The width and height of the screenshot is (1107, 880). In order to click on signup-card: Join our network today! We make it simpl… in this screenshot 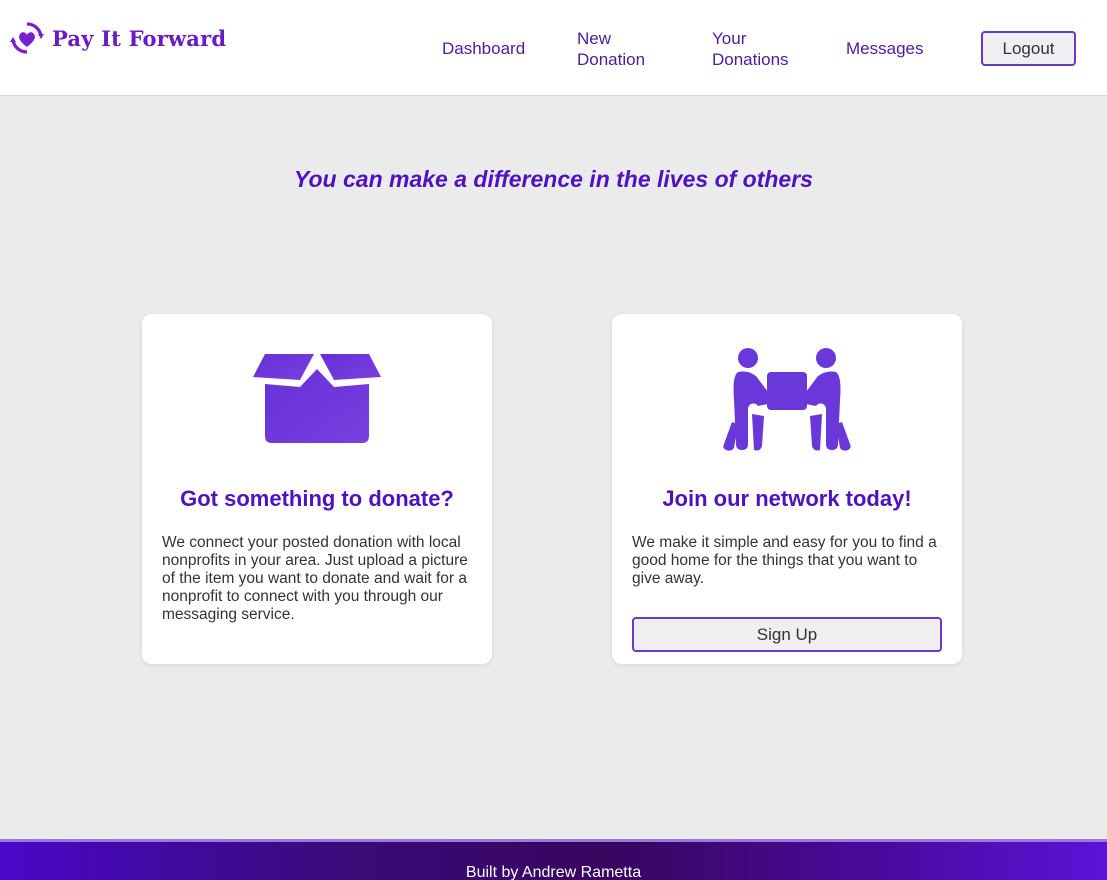, I will do `click(787, 489)`.